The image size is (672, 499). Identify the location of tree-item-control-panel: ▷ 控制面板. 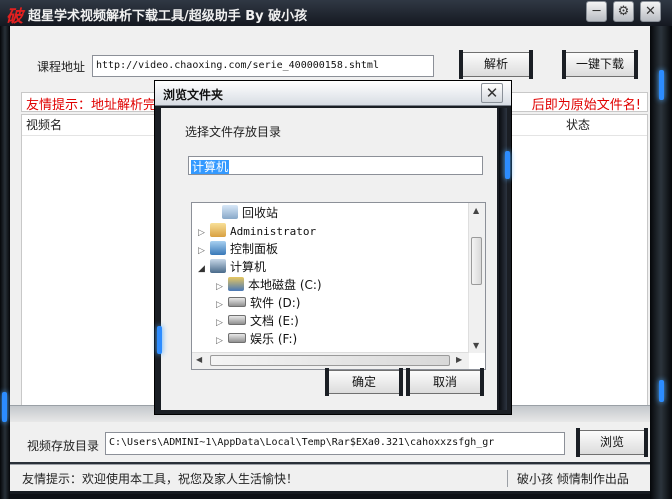
(238, 249).